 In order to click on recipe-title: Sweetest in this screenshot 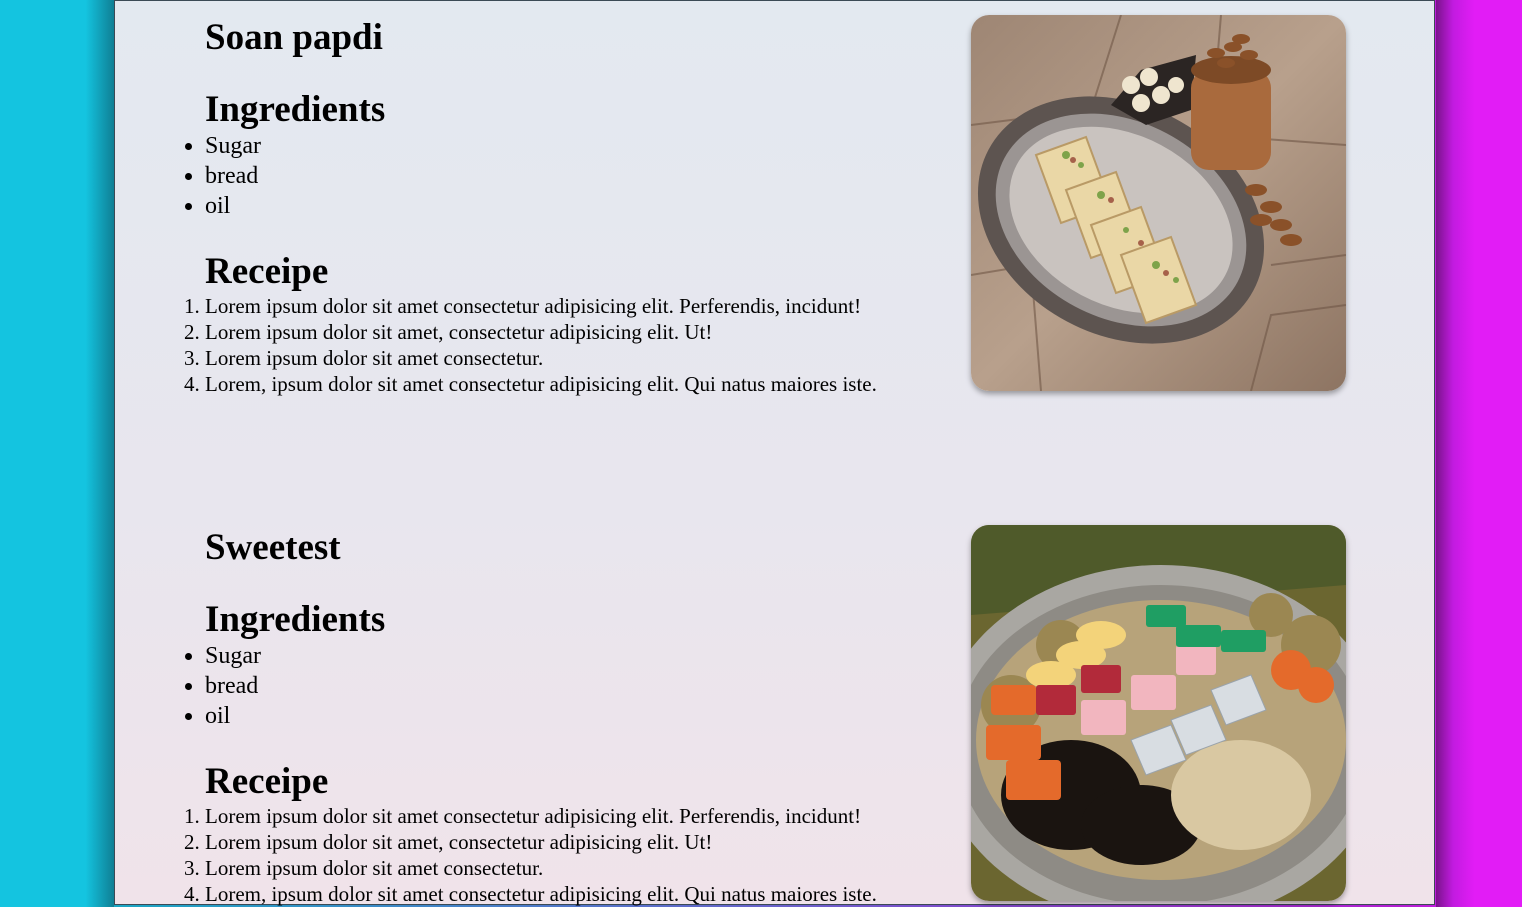, I will do `click(273, 547)`.